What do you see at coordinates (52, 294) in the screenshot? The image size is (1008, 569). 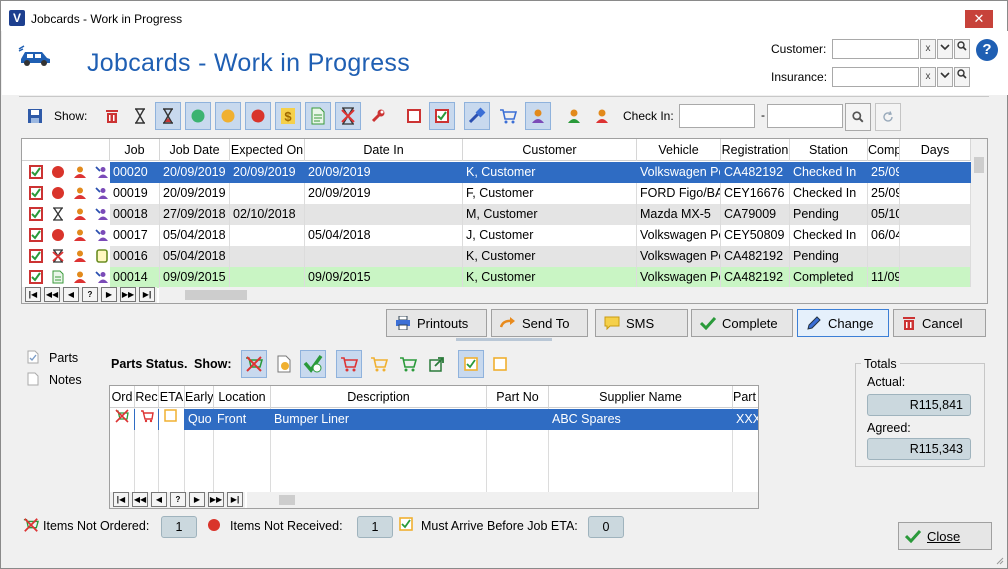 I see `jobs-nav-prev-page-button: ◀◀` at bounding box center [52, 294].